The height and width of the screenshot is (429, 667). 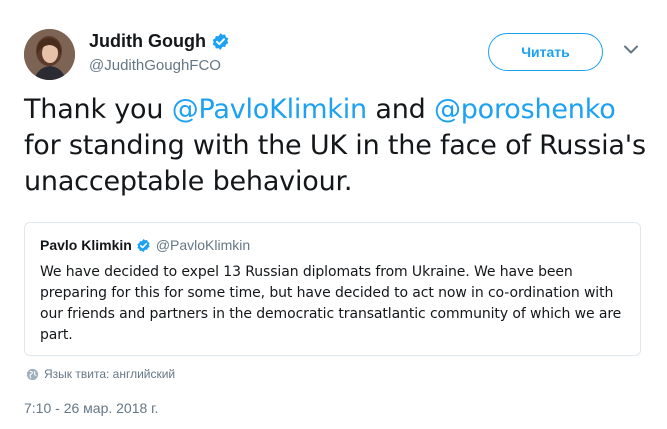 I want to click on avatar-photo-icon, so click(x=49, y=54).